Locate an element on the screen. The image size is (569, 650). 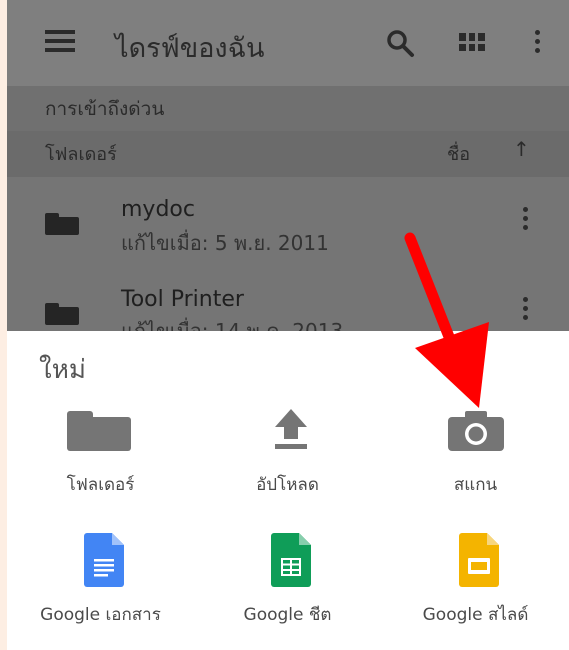
google-slides-label: Google สไลด์ is located at coordinates (475, 615).